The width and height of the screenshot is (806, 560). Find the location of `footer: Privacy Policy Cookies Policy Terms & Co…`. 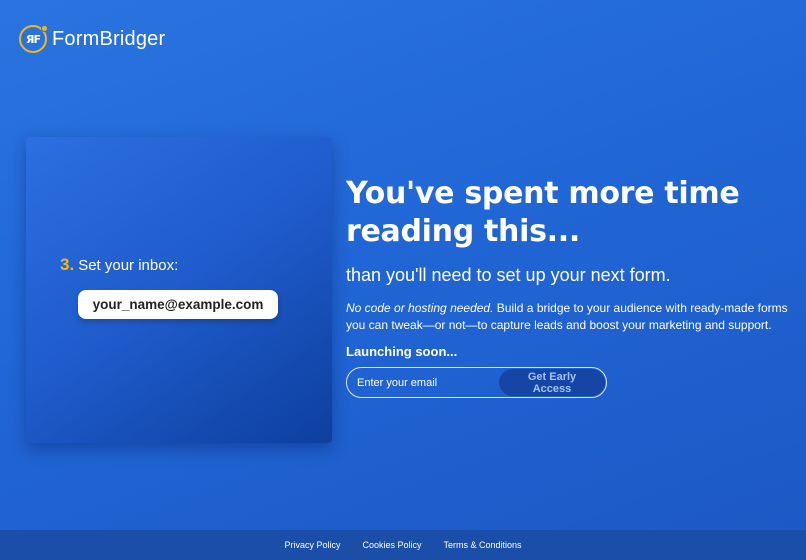

footer: Privacy Policy Cookies Policy Terms & Co… is located at coordinates (403, 545).